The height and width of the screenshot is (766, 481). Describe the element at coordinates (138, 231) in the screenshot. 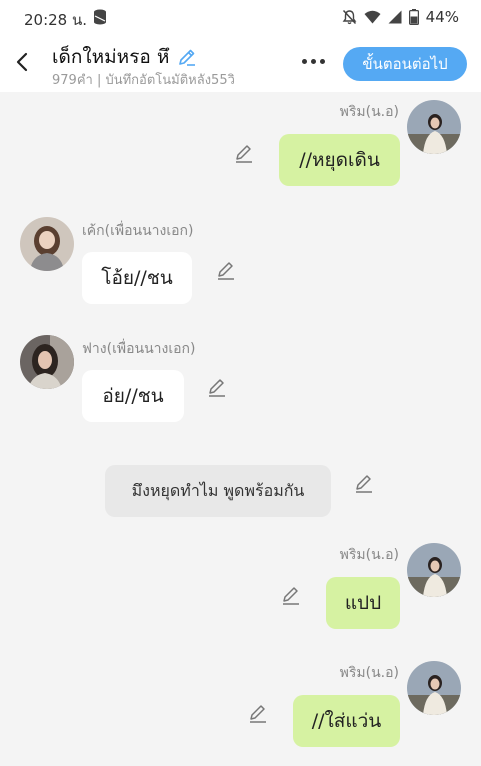

I see `sender-name: เค้ก(เพื่อนนางเอก)` at that location.